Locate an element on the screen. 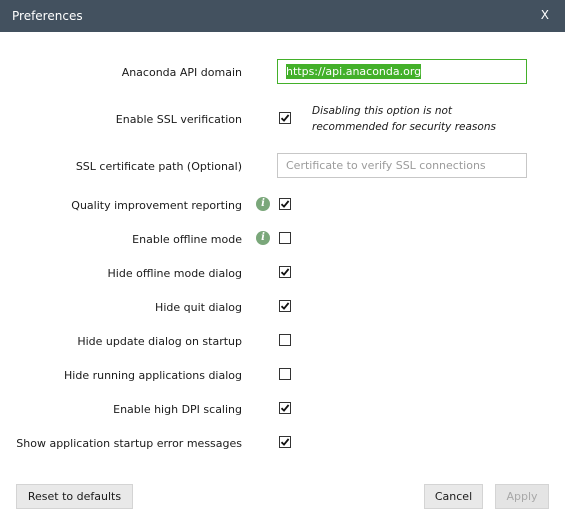 The image size is (565, 526). api-domain-label: Anaconda API domain is located at coordinates (181, 72).